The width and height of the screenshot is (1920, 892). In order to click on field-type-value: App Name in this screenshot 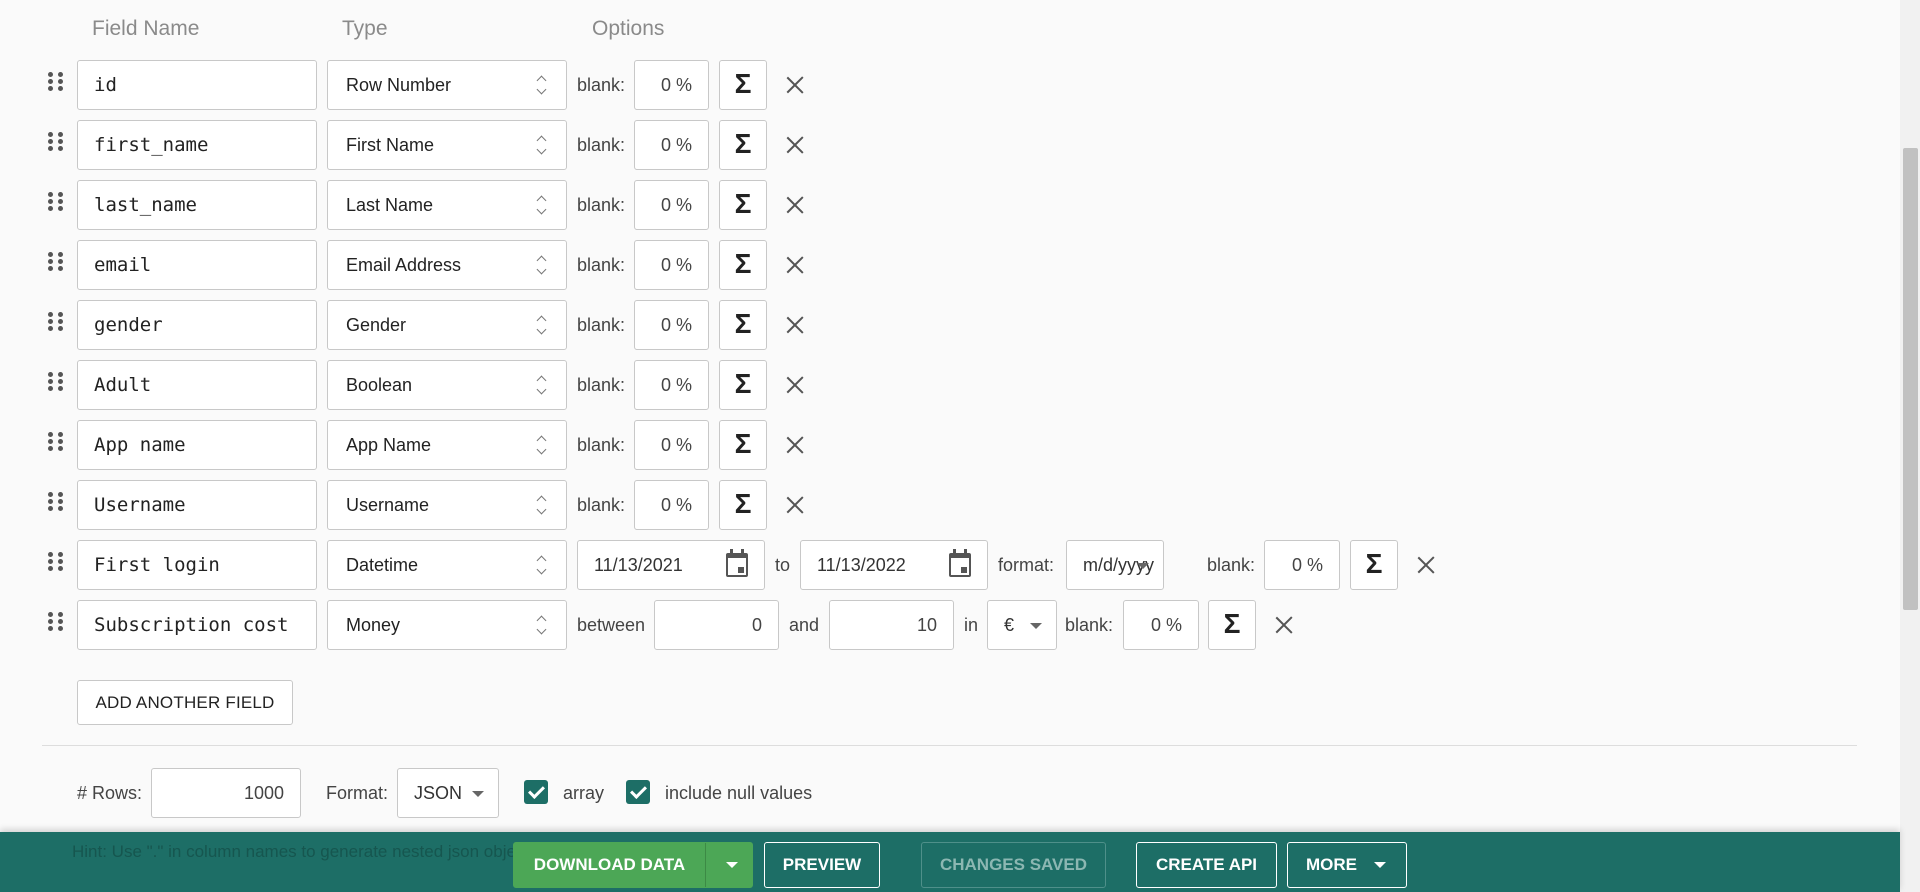, I will do `click(389, 445)`.